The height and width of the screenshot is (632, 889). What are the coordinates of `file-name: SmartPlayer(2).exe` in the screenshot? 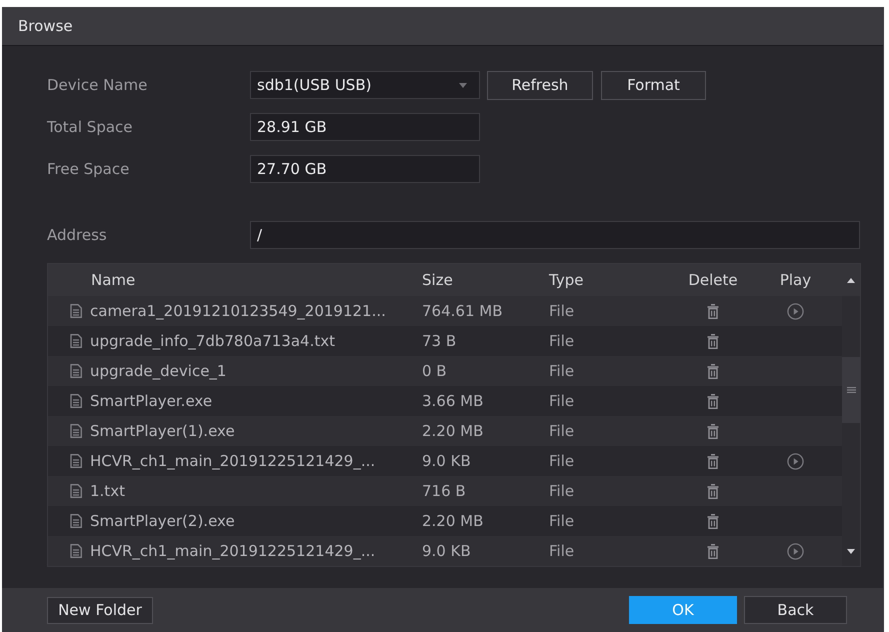 It's located at (162, 521).